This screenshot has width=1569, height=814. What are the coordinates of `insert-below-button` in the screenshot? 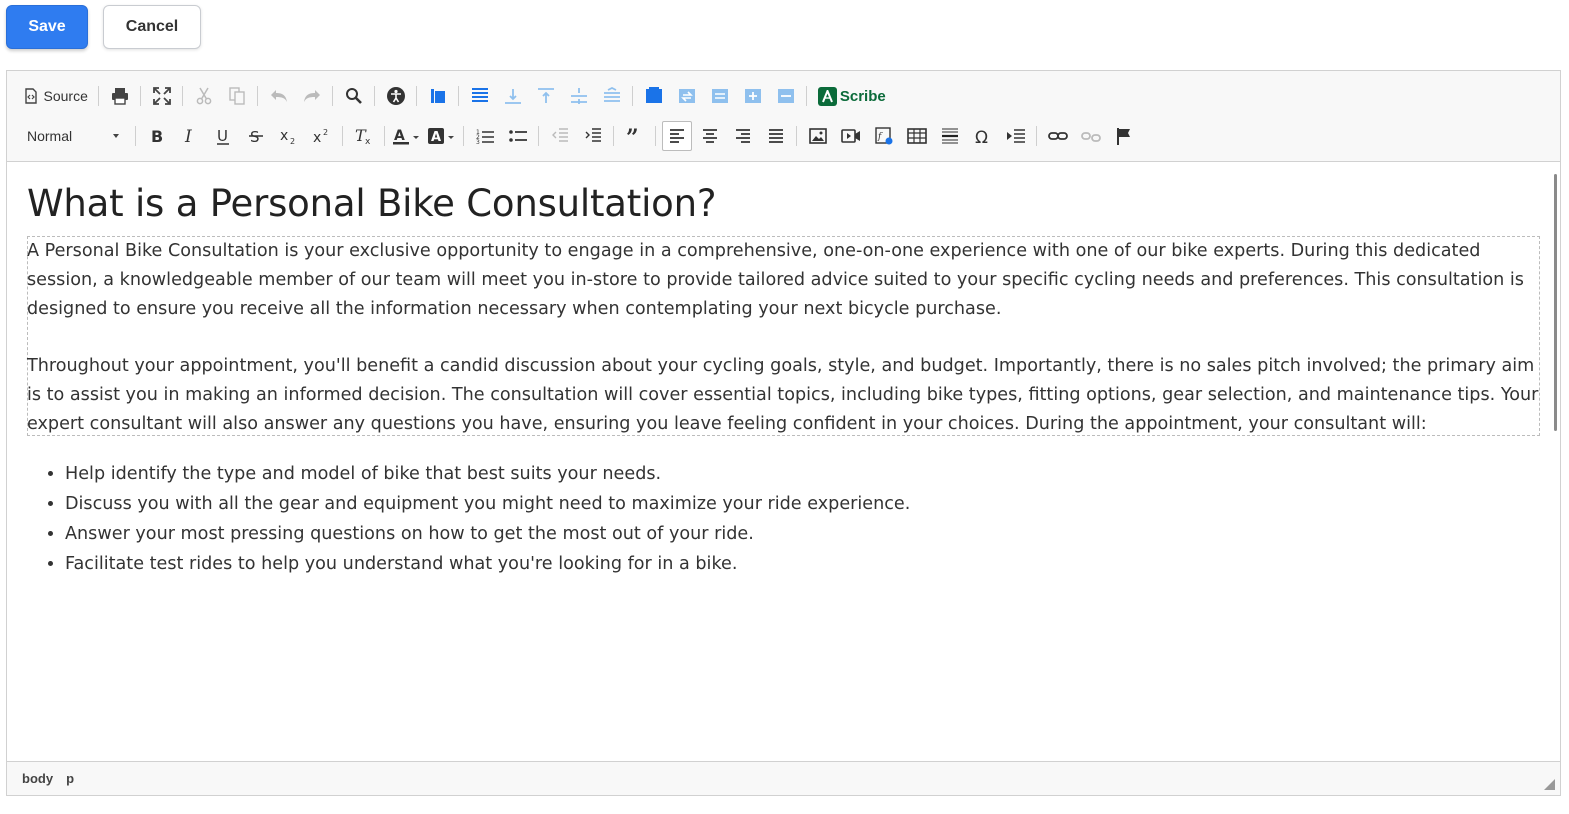 It's located at (513, 96).